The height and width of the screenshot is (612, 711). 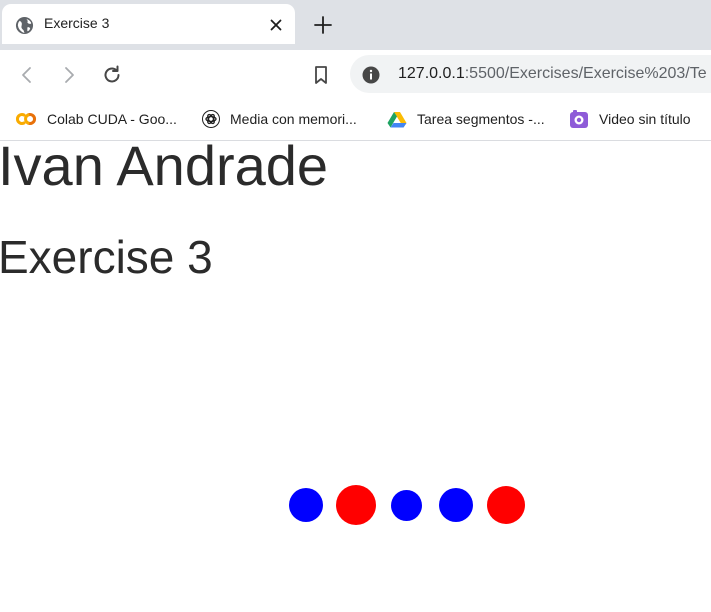 What do you see at coordinates (148, 24) in the screenshot?
I see `tab-exercise-3: Exercise 3` at bounding box center [148, 24].